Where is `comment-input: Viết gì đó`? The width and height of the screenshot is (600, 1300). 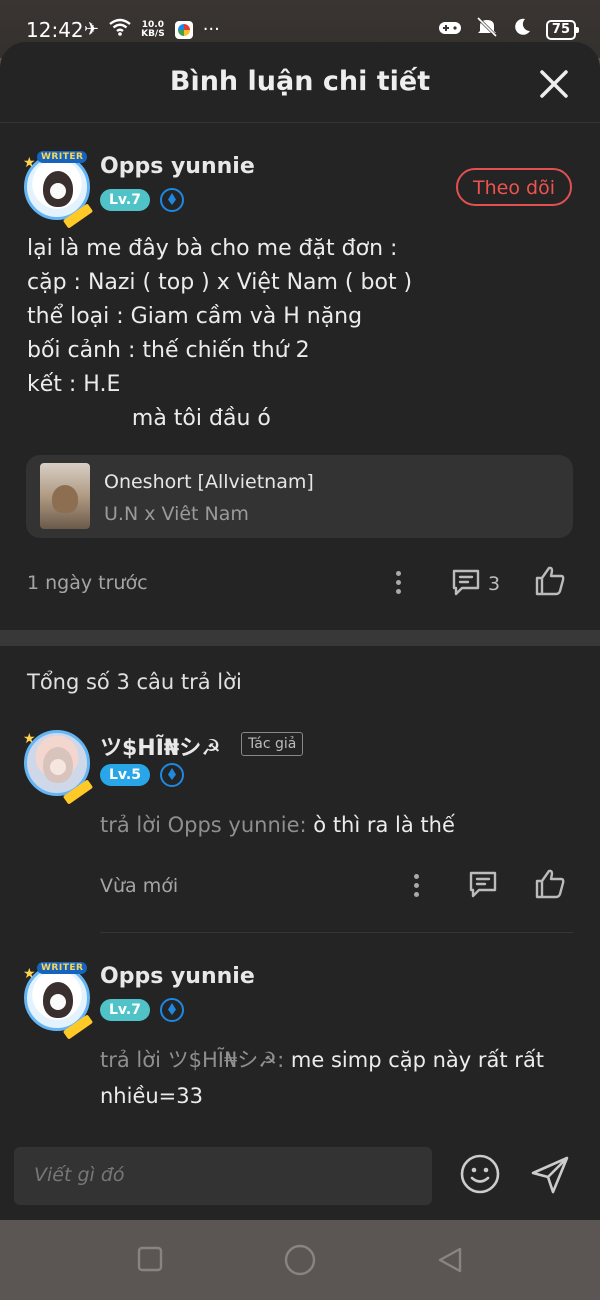 comment-input: Viết gì đó is located at coordinates (223, 1176).